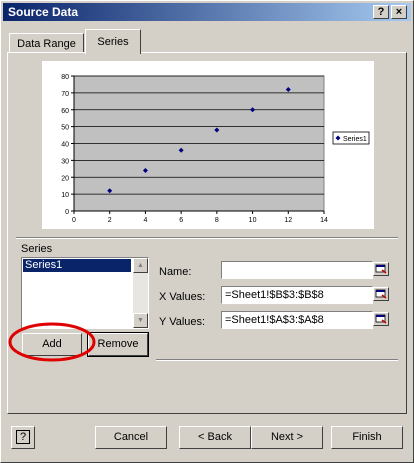 This screenshot has height=463, width=414. Describe the element at coordinates (118, 344) in the screenshot. I see `remove-button-label: Remove` at that location.